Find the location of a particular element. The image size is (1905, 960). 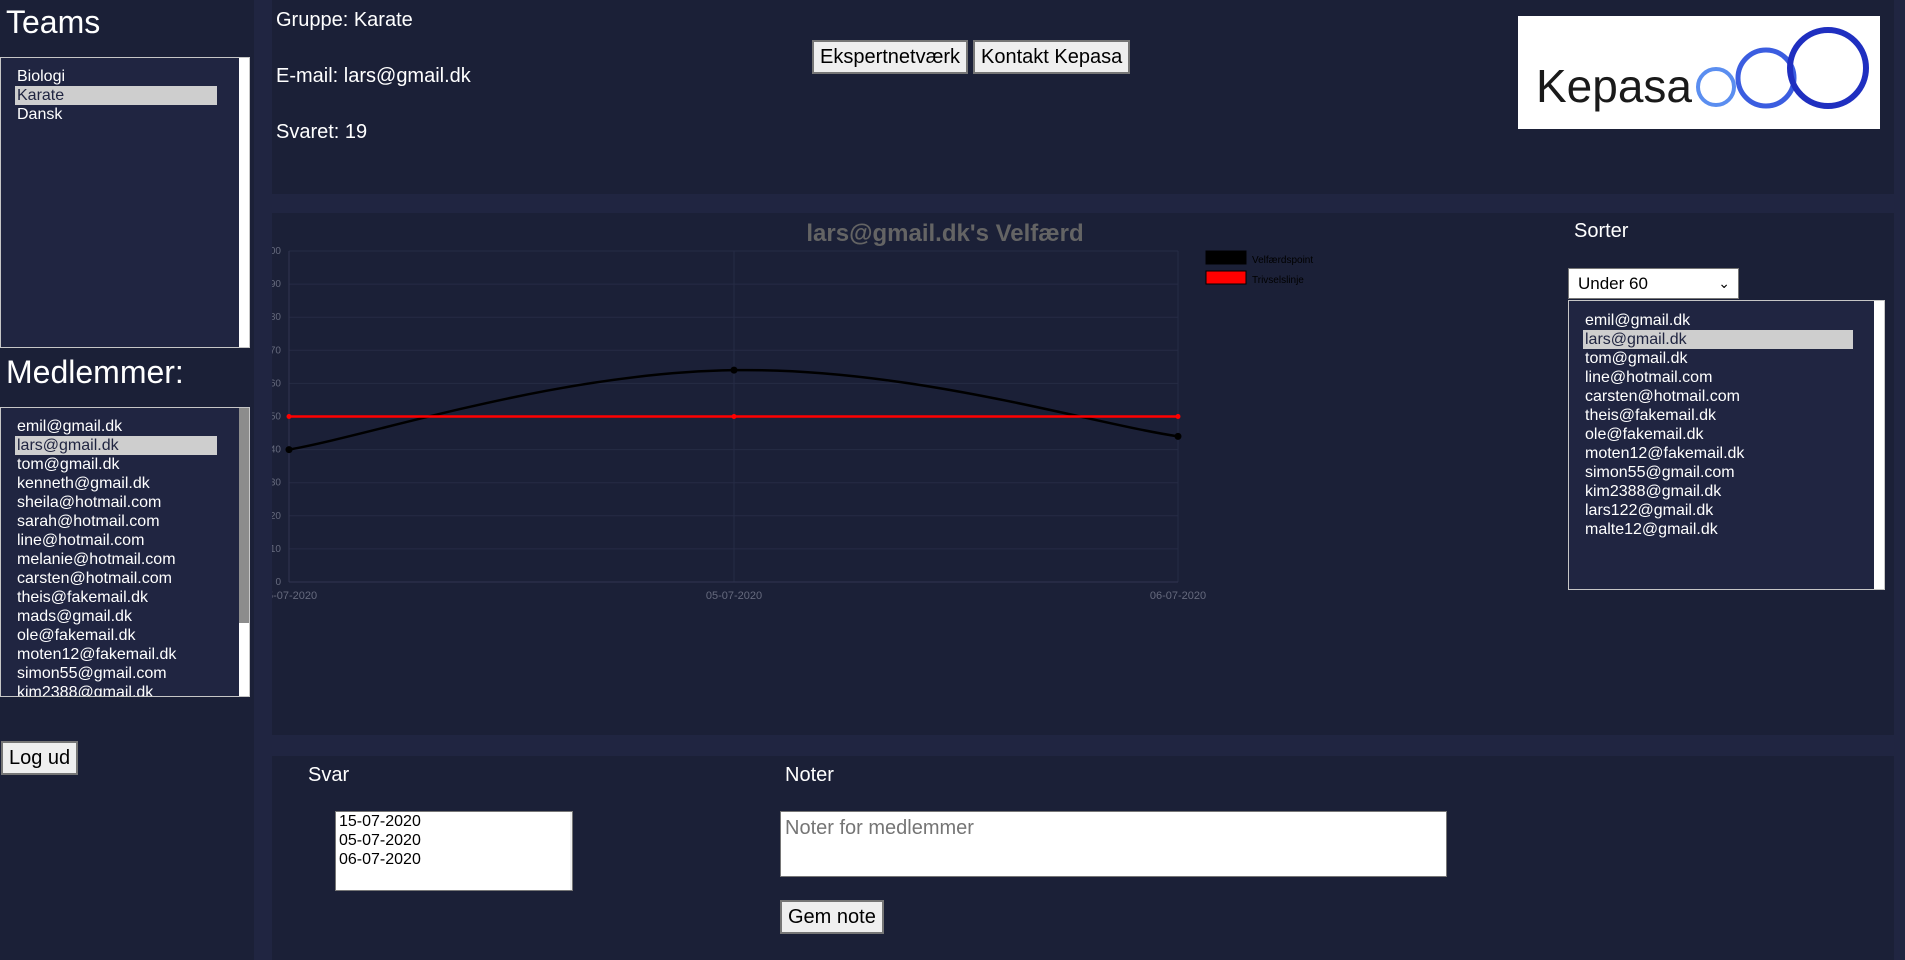

member-option: kenneth@gmail.dk is located at coordinates (125, 483).